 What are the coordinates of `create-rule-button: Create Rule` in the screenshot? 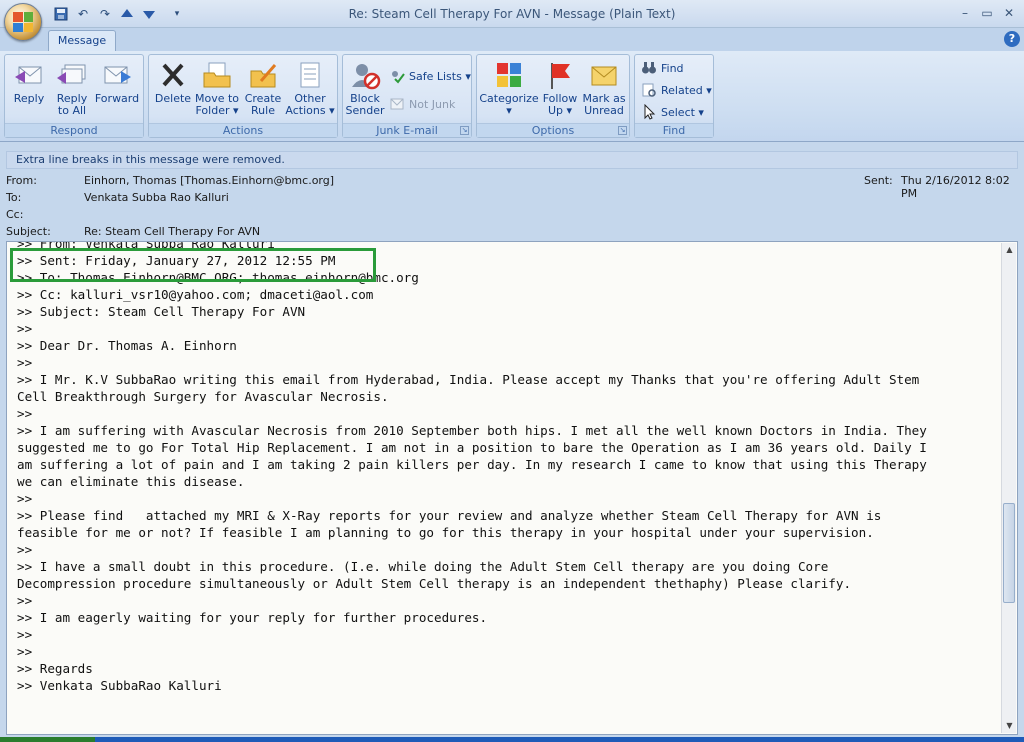 It's located at (263, 90).